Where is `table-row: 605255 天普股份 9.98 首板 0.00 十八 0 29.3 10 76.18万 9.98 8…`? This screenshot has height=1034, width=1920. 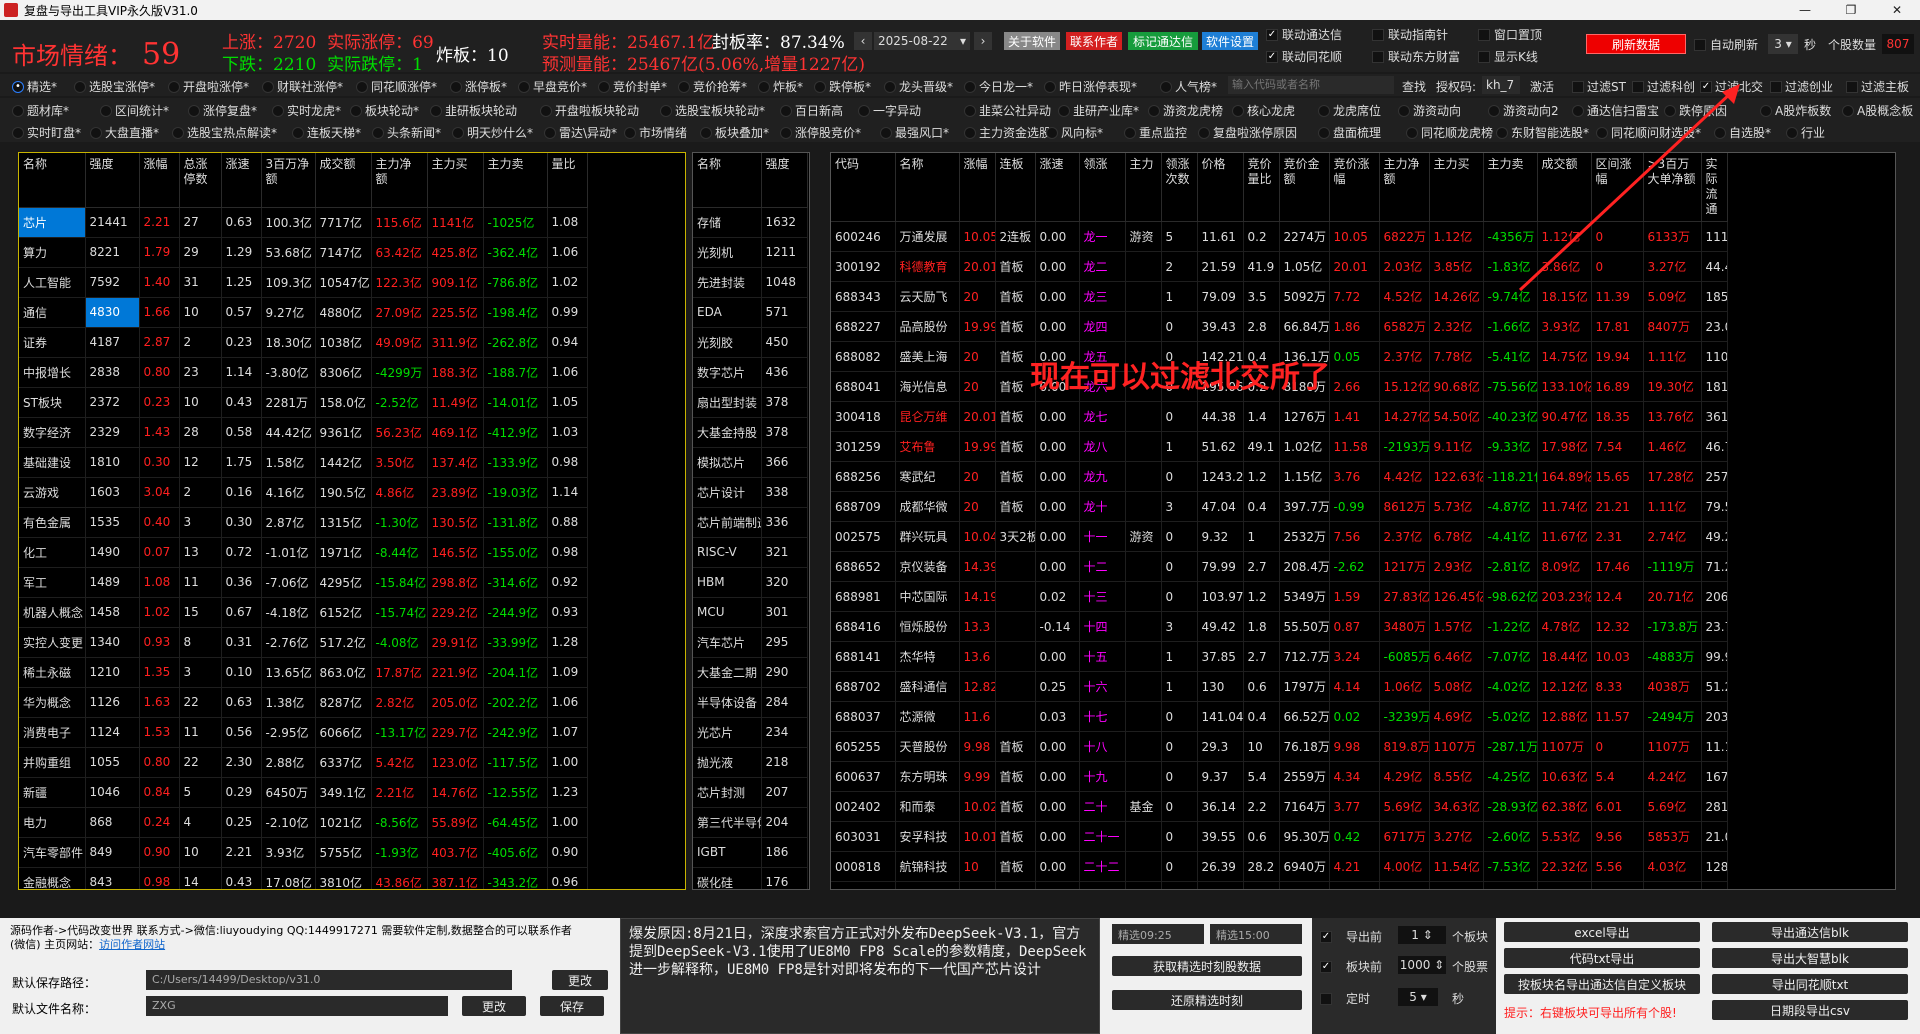 table-row: 605255 天普股份 9.98 首板 0.00 十八 0 29.3 10 76.18万 9.98 8… is located at coordinates (1279, 746).